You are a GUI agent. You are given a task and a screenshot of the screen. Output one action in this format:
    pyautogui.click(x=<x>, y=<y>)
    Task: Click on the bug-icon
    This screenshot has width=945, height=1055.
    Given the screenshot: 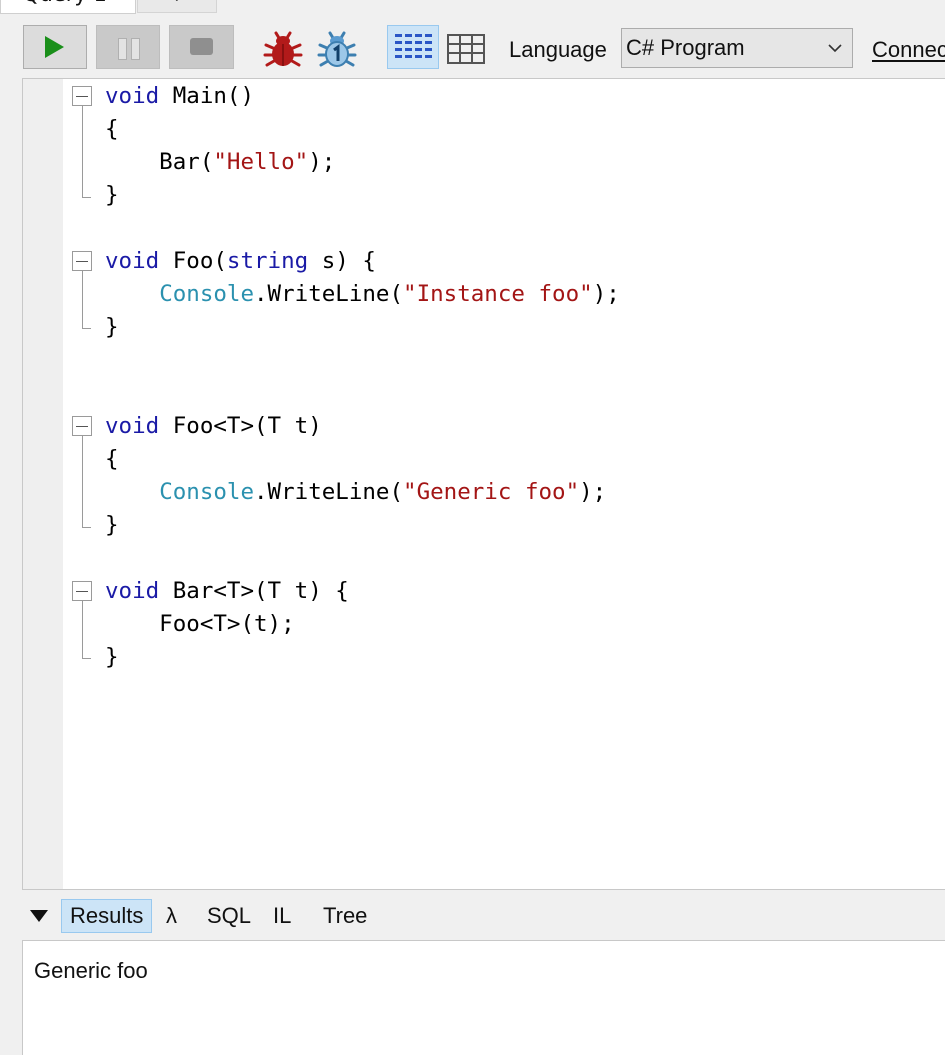 What is the action you would take?
    pyautogui.click(x=283, y=48)
    